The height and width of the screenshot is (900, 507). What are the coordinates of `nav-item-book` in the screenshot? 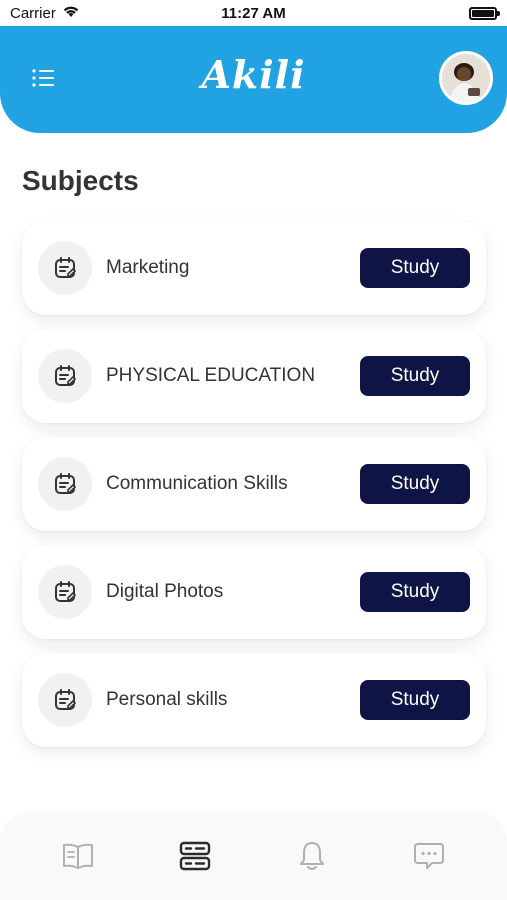 It's located at (78, 856).